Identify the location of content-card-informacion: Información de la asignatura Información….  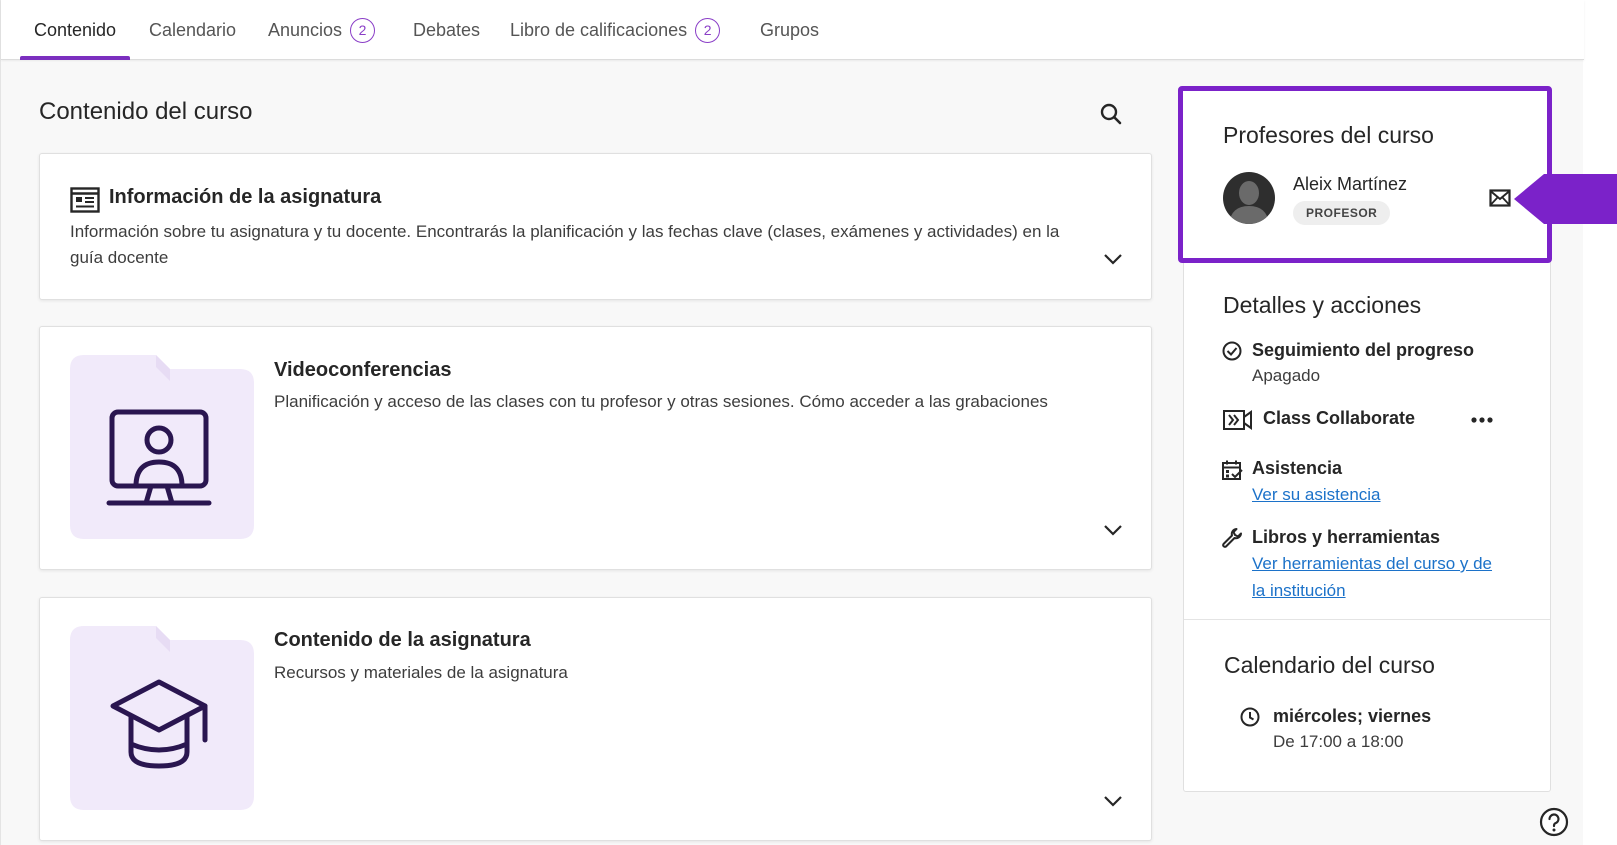
(595, 226).